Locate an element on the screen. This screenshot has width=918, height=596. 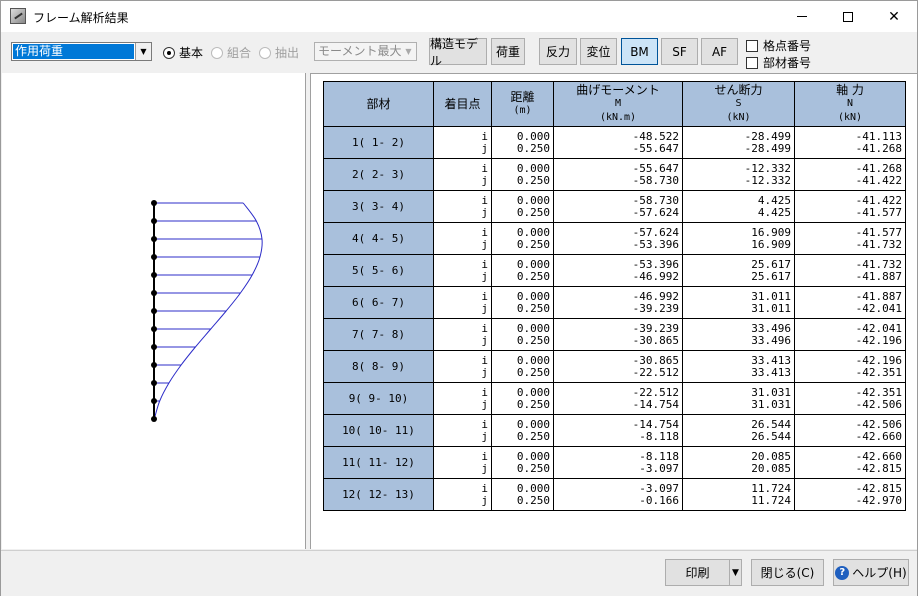
node-number-checkbox: 格点番号 is located at coordinates (778, 45).